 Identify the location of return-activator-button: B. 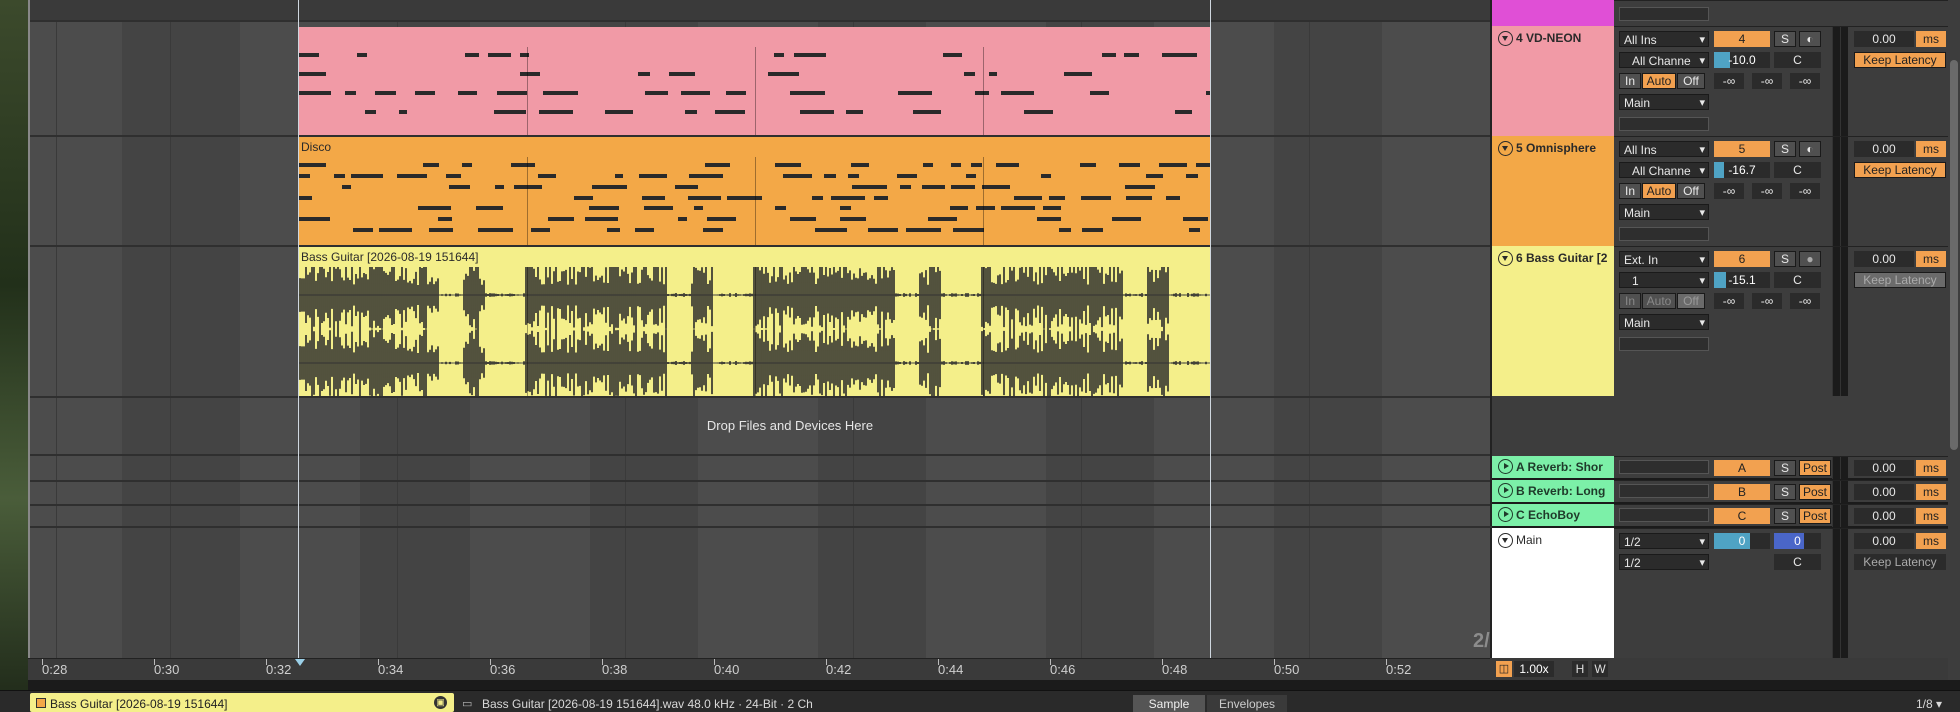
(1742, 492).